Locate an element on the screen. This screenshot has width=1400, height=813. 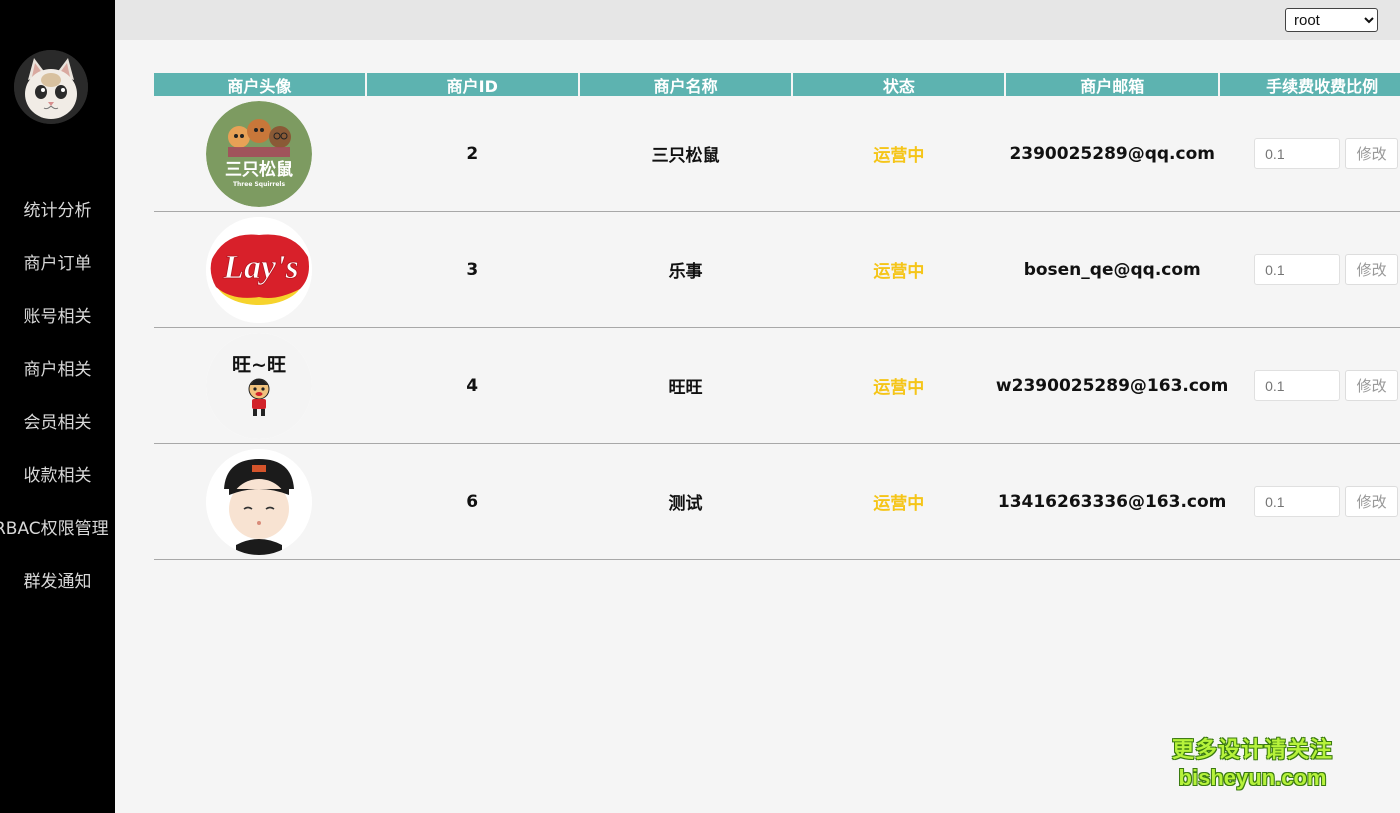
wangwang-logo-icon: 旺~旺 is located at coordinates (259, 385).